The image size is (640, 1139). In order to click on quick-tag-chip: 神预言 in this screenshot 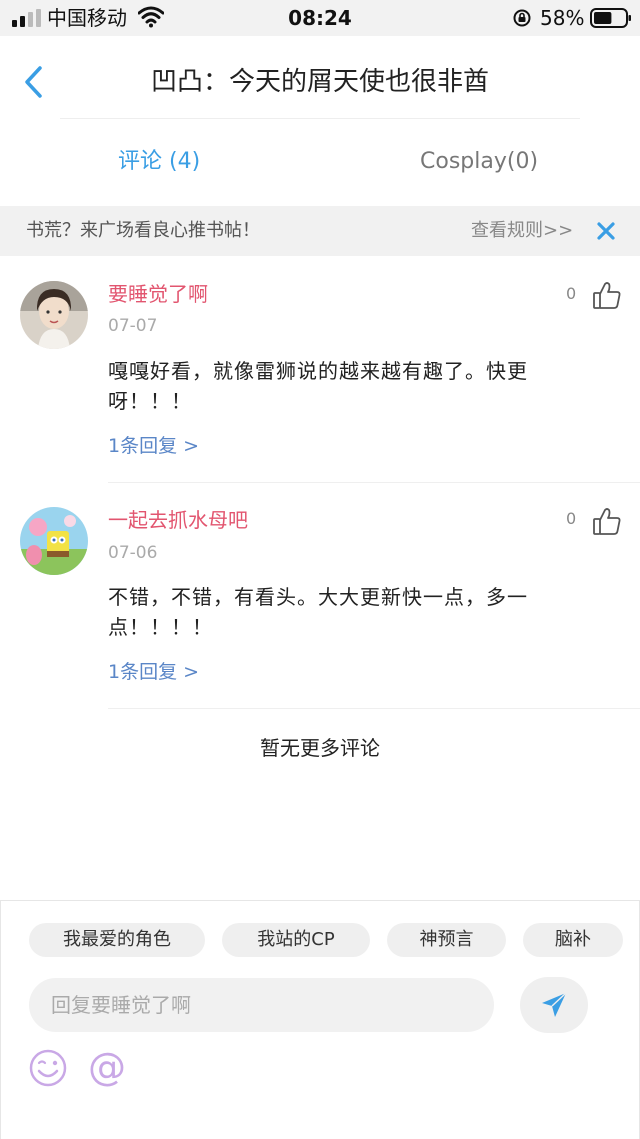, I will do `click(446, 940)`.